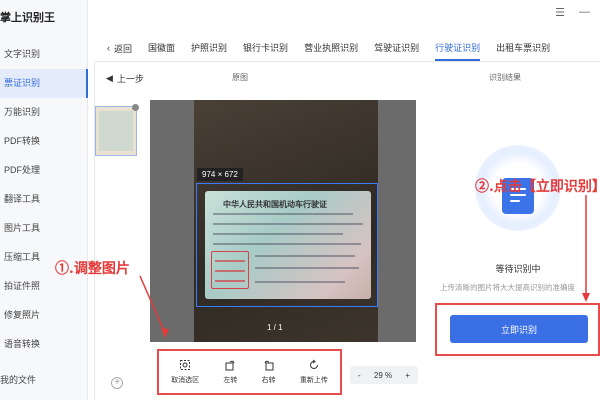 This screenshot has height=400, width=600. Describe the element at coordinates (518, 269) in the screenshot. I see `waiting-text: 等待识别中` at that location.